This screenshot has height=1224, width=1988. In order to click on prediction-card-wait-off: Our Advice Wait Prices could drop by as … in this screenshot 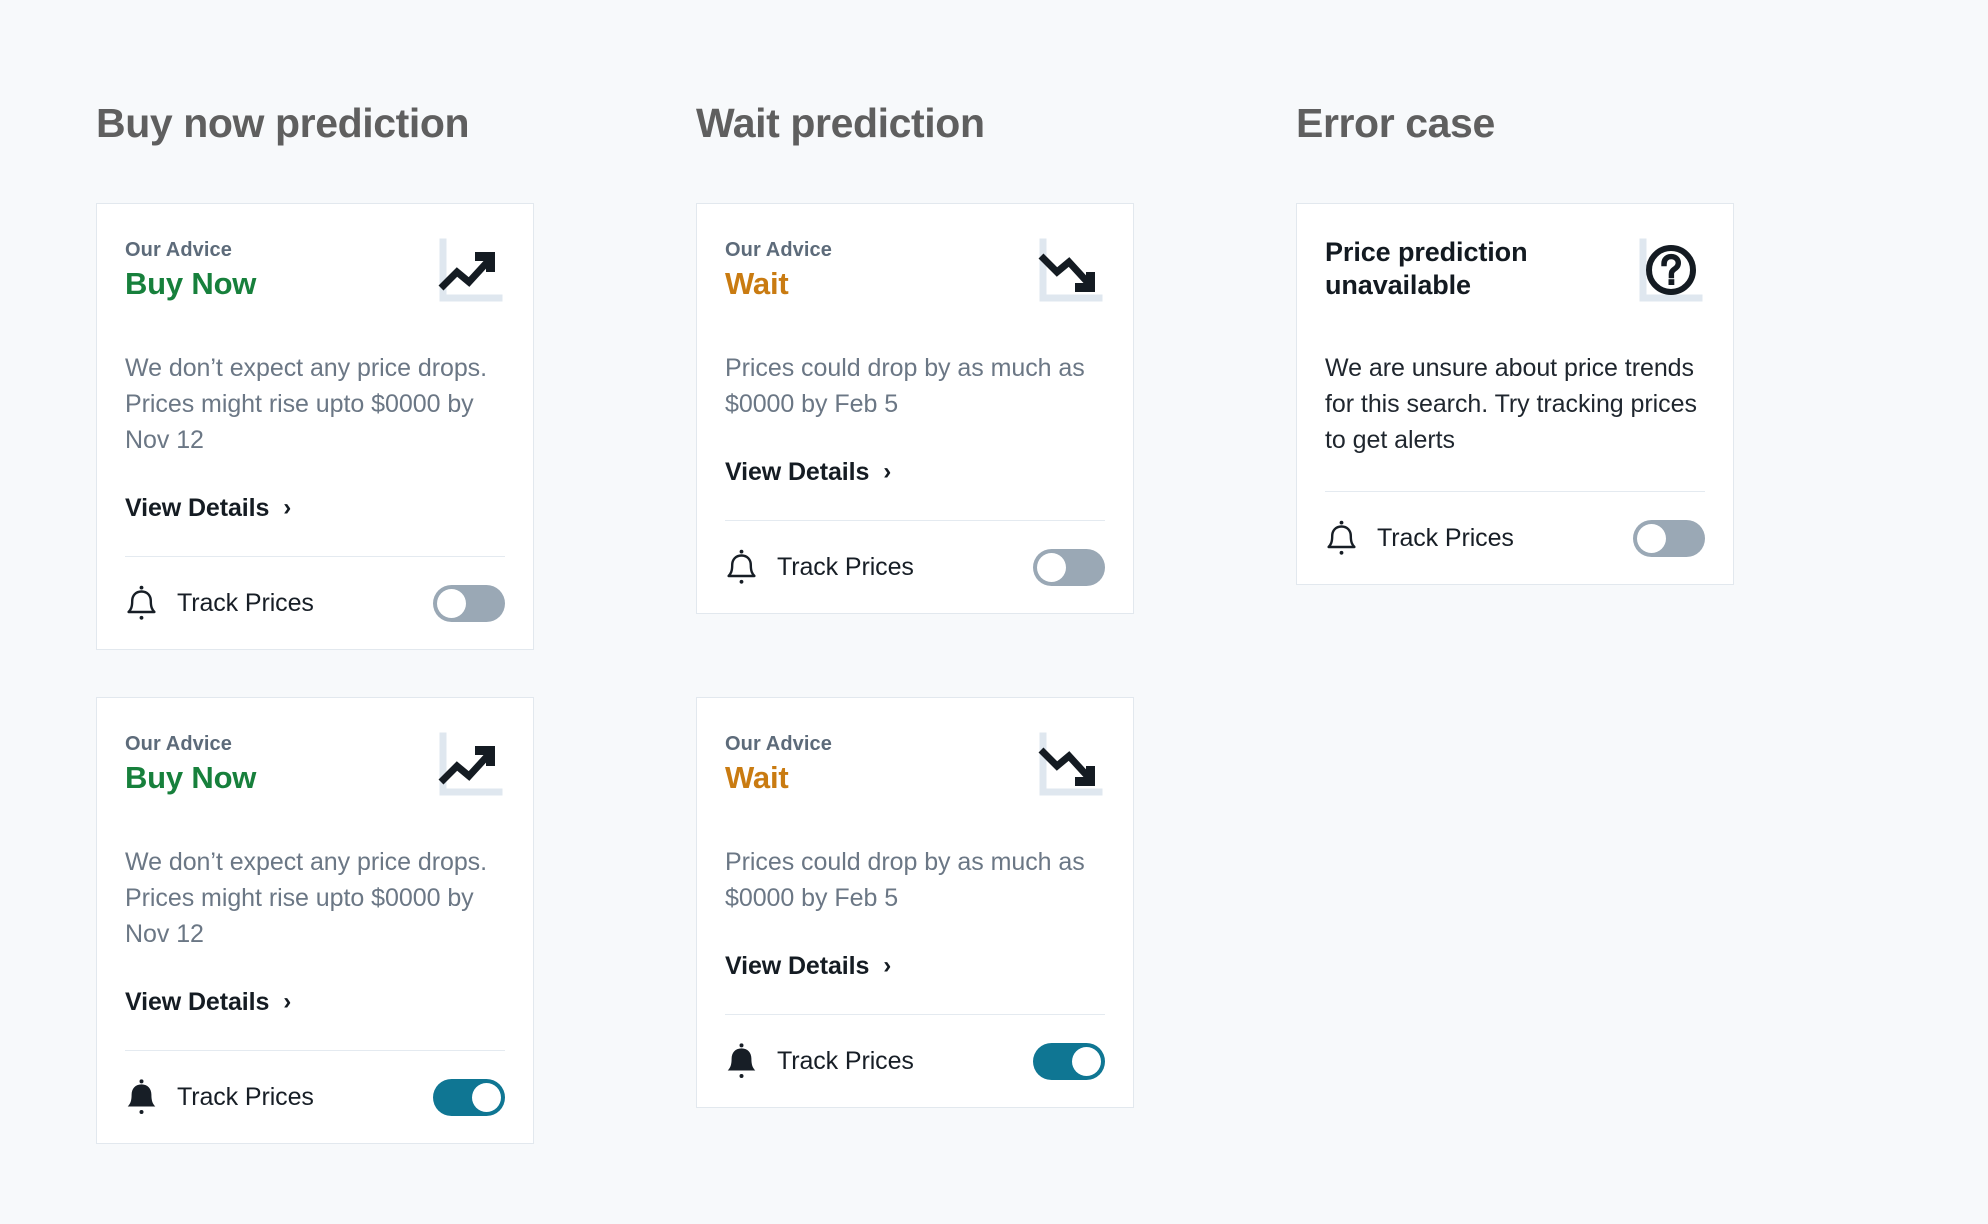, I will do `click(915, 408)`.